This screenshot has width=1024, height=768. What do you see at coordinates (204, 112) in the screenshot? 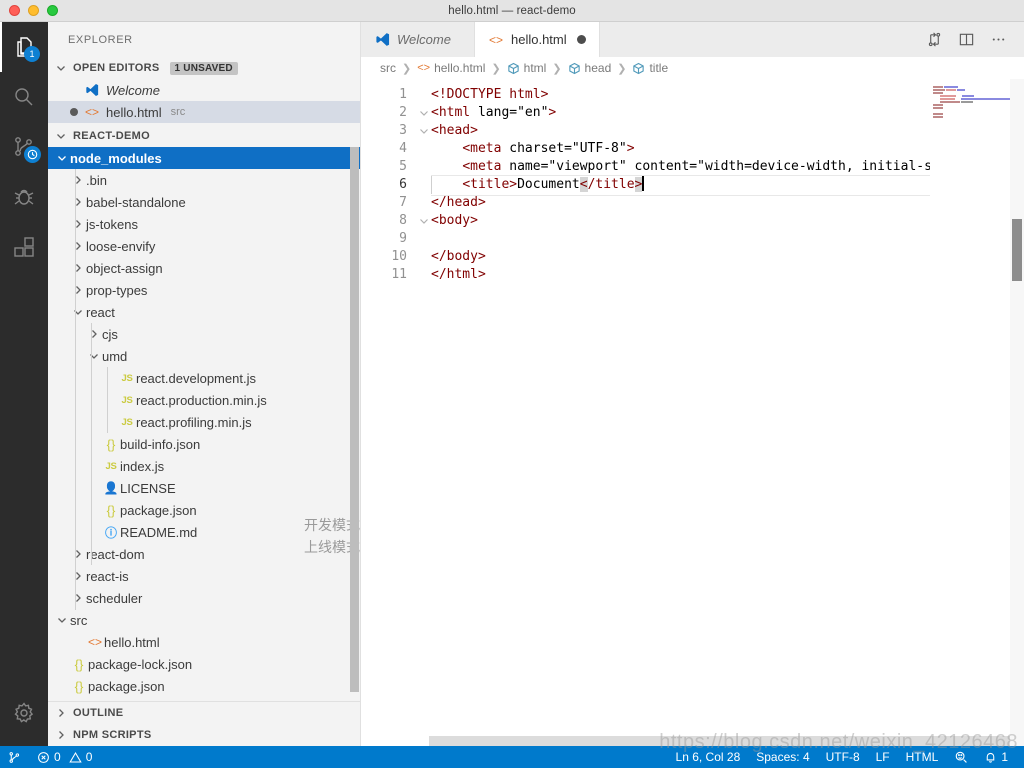
I see `open-editor-item-hello-html: <> hello.html src` at bounding box center [204, 112].